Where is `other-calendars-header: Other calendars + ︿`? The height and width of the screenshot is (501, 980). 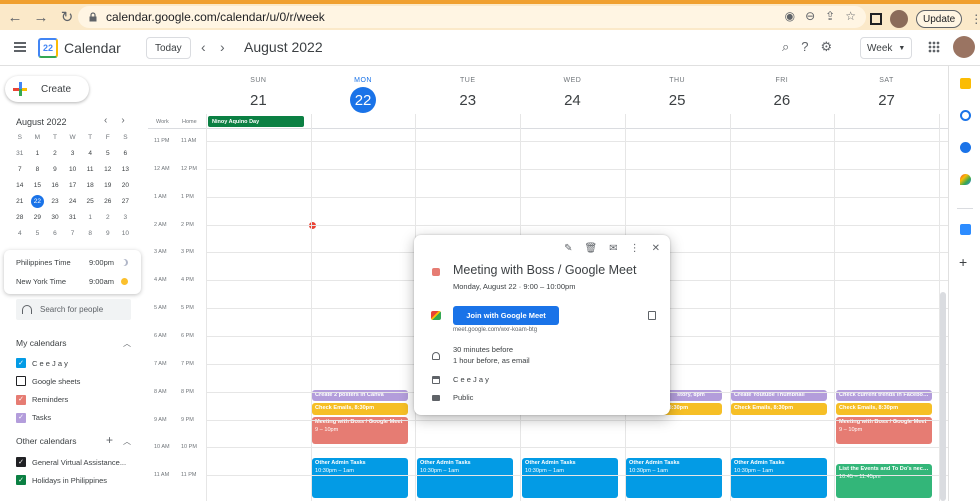
other-calendars-header: Other calendars + ︿ is located at coordinates (73, 440).